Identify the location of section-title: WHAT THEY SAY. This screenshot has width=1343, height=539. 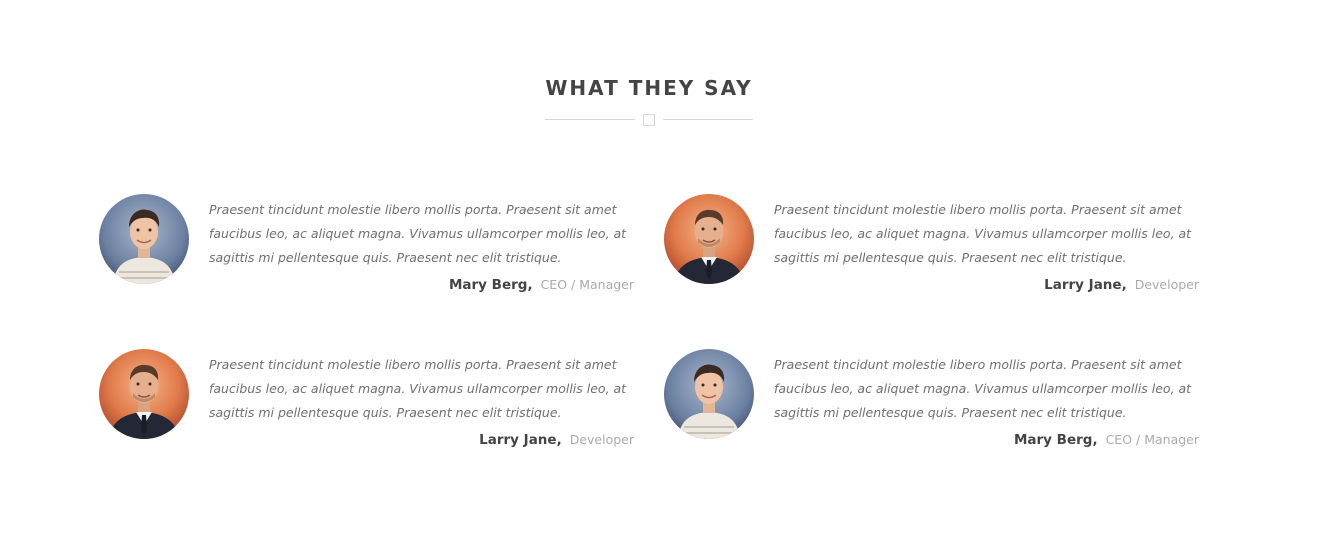
(649, 88).